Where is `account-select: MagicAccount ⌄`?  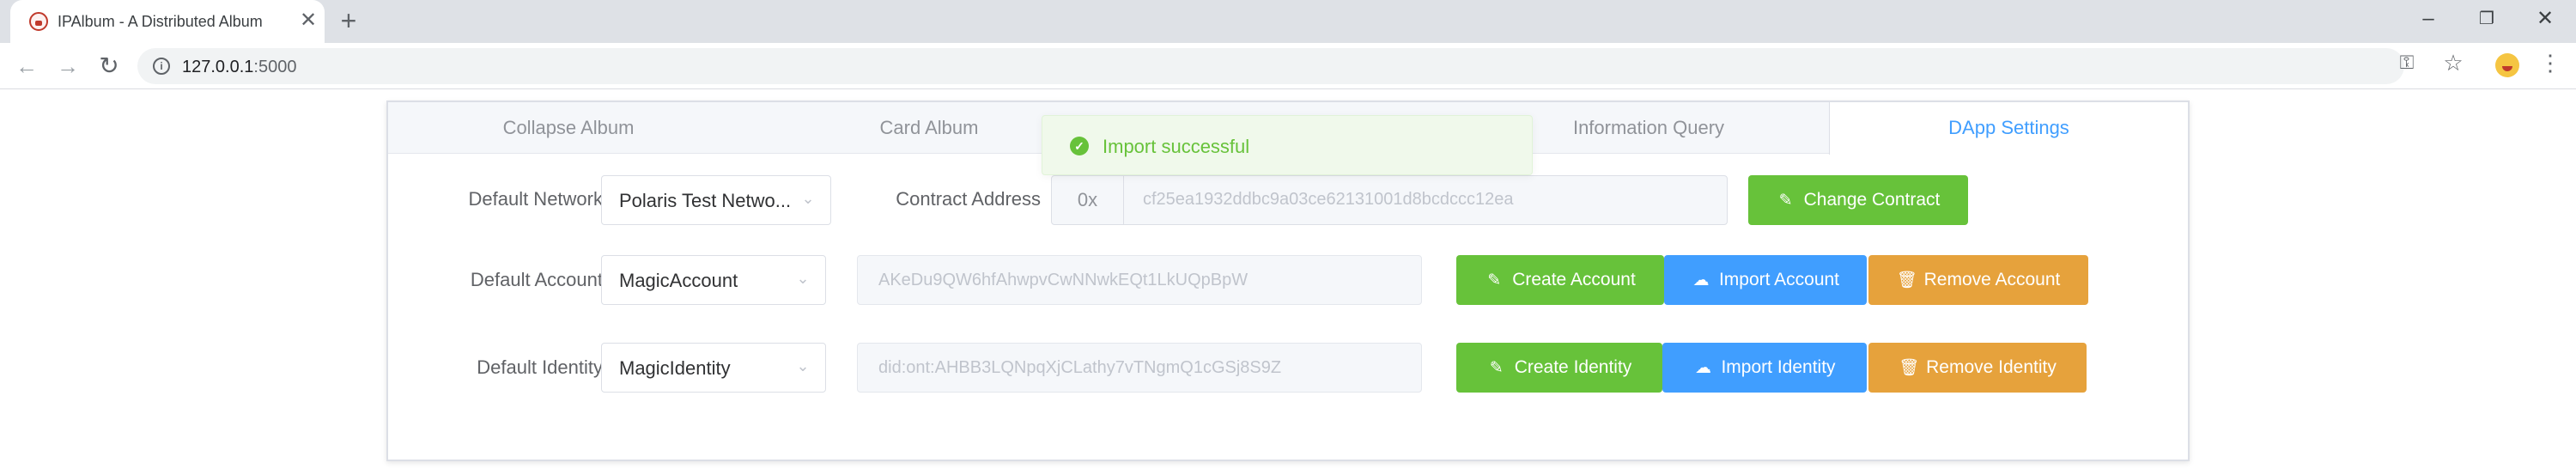
account-select: MagicAccount ⌄ is located at coordinates (713, 280).